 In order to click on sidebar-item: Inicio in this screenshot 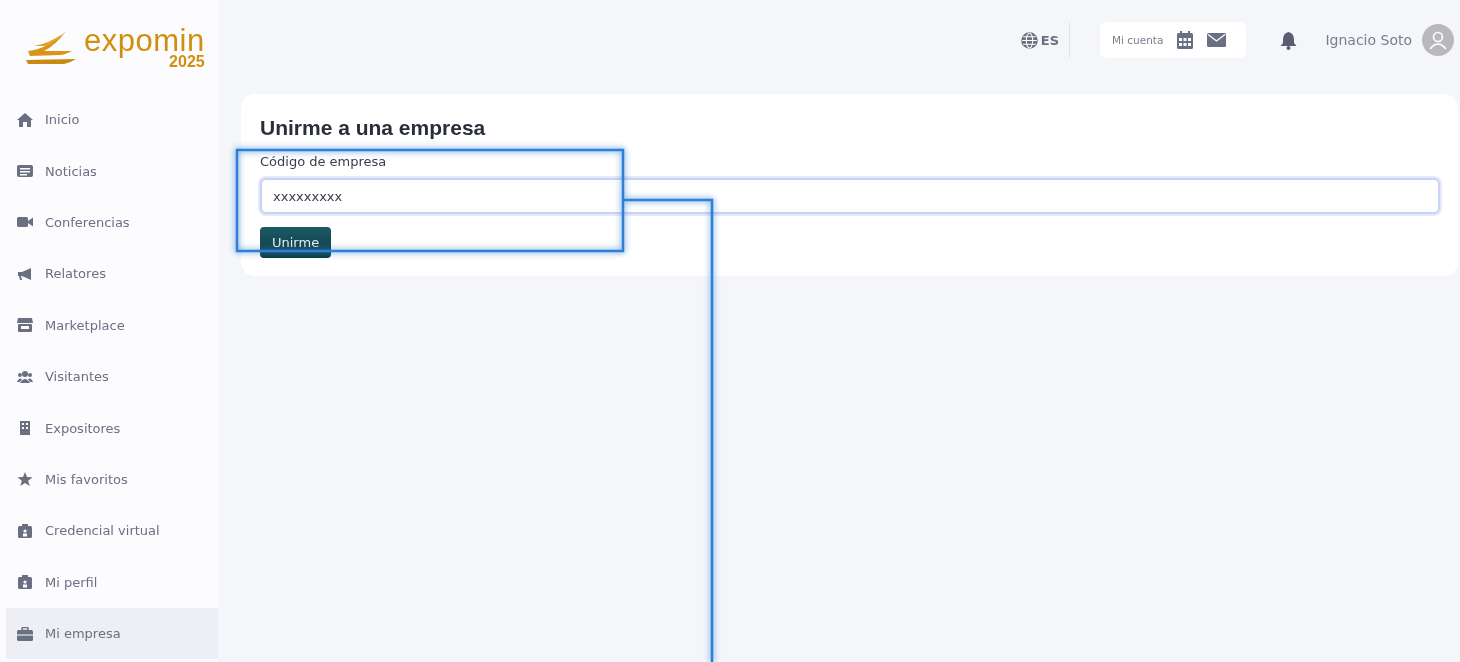, I will do `click(112, 120)`.